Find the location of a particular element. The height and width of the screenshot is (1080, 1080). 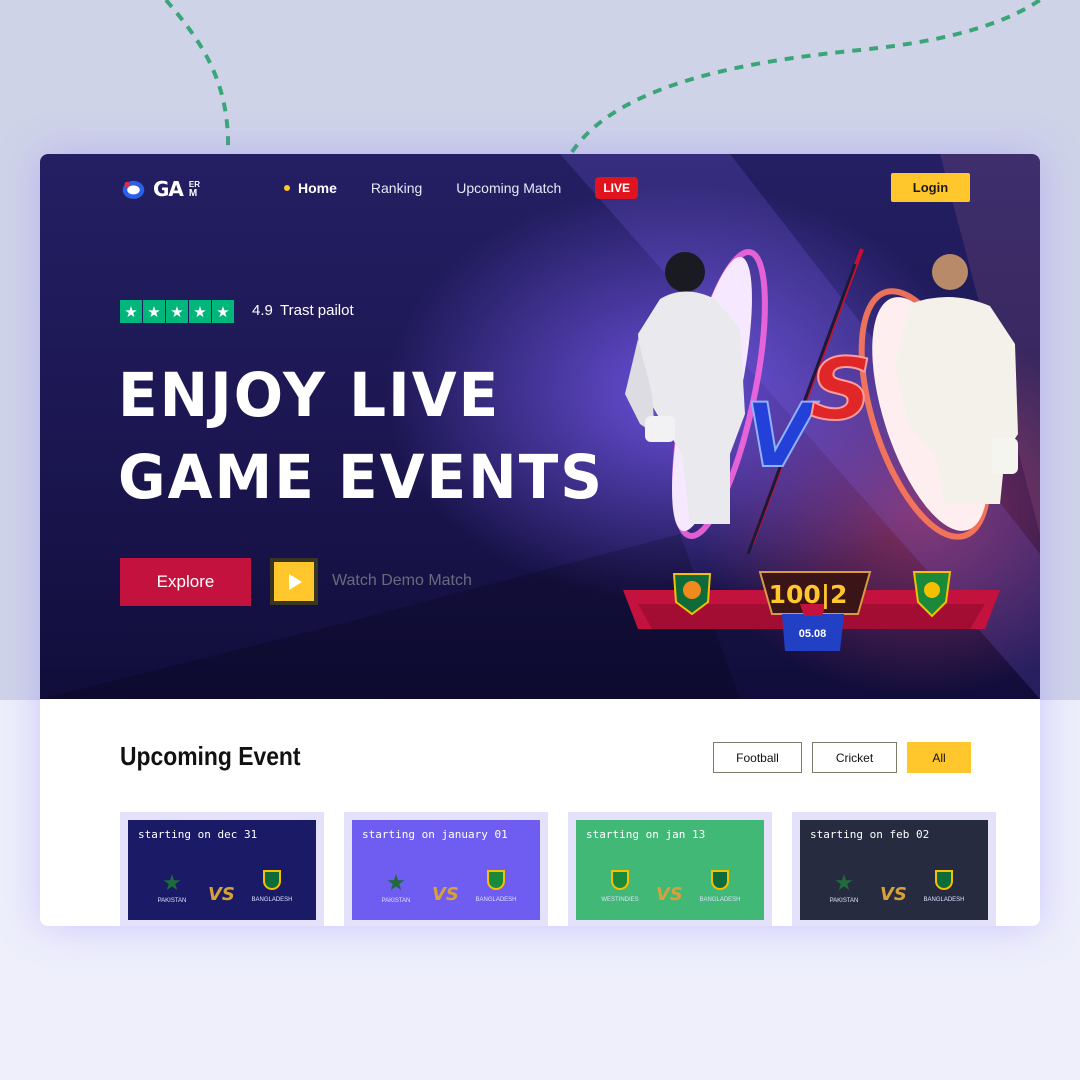

logo-text: GA is located at coordinates (168, 189).